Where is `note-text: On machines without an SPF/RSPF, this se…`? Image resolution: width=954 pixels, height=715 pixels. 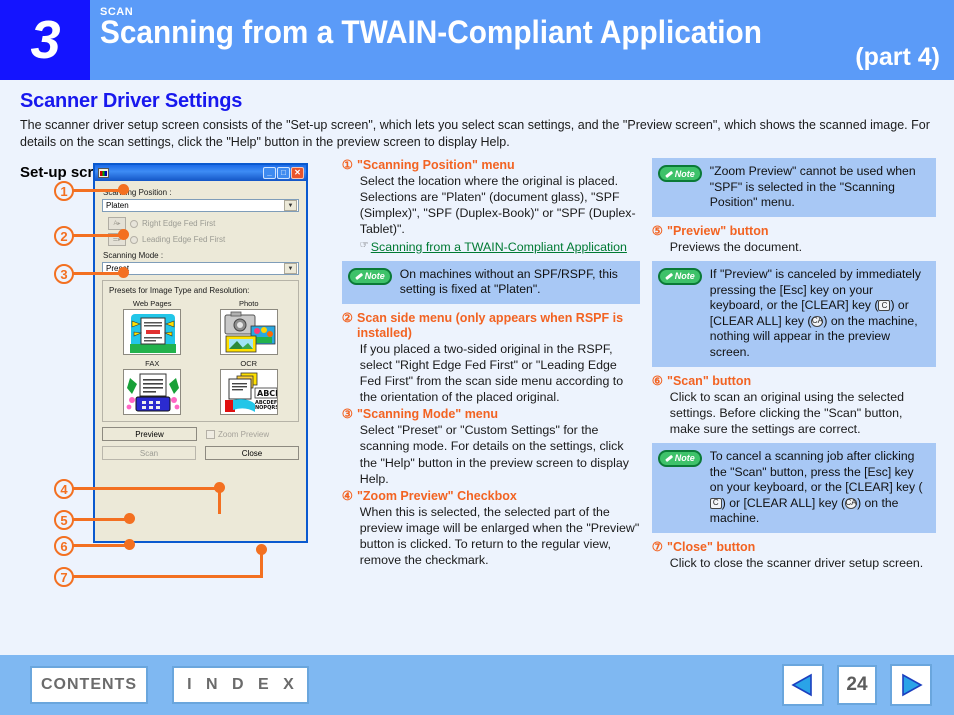
note-text: On machines without an SPF/RSPF, this se… is located at coordinates (508, 281).